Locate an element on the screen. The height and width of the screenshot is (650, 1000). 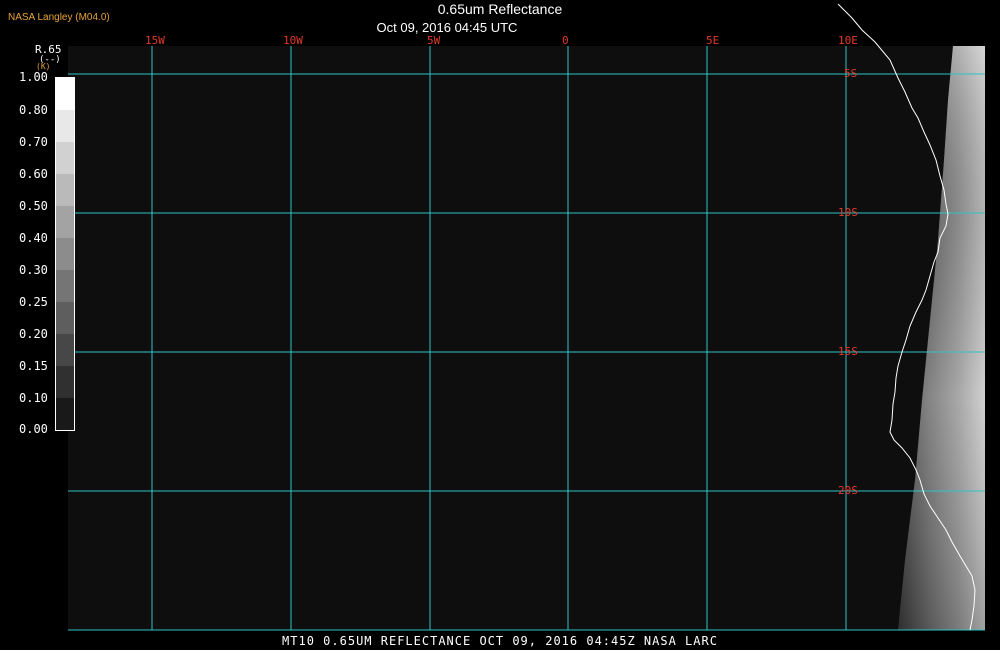
legend-value: 0.10 is located at coordinates (33, 398).